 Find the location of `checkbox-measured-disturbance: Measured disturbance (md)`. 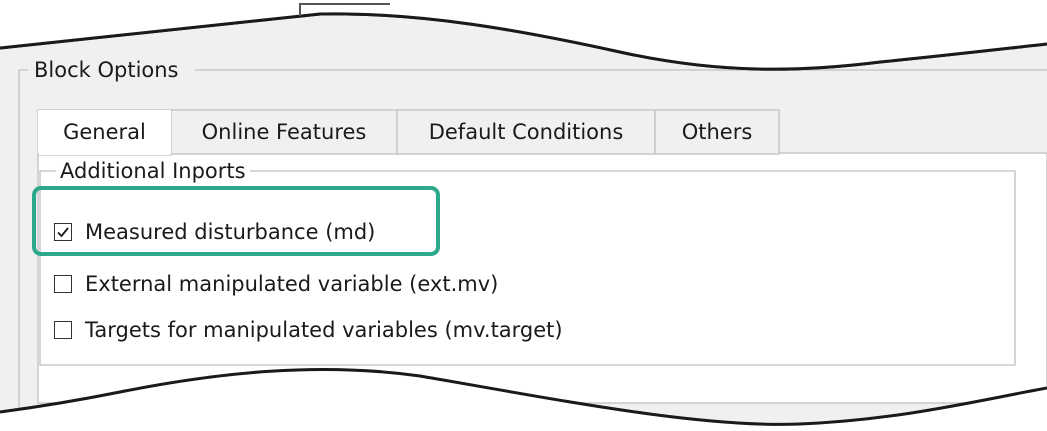

checkbox-measured-disturbance: Measured disturbance (md) is located at coordinates (214, 232).